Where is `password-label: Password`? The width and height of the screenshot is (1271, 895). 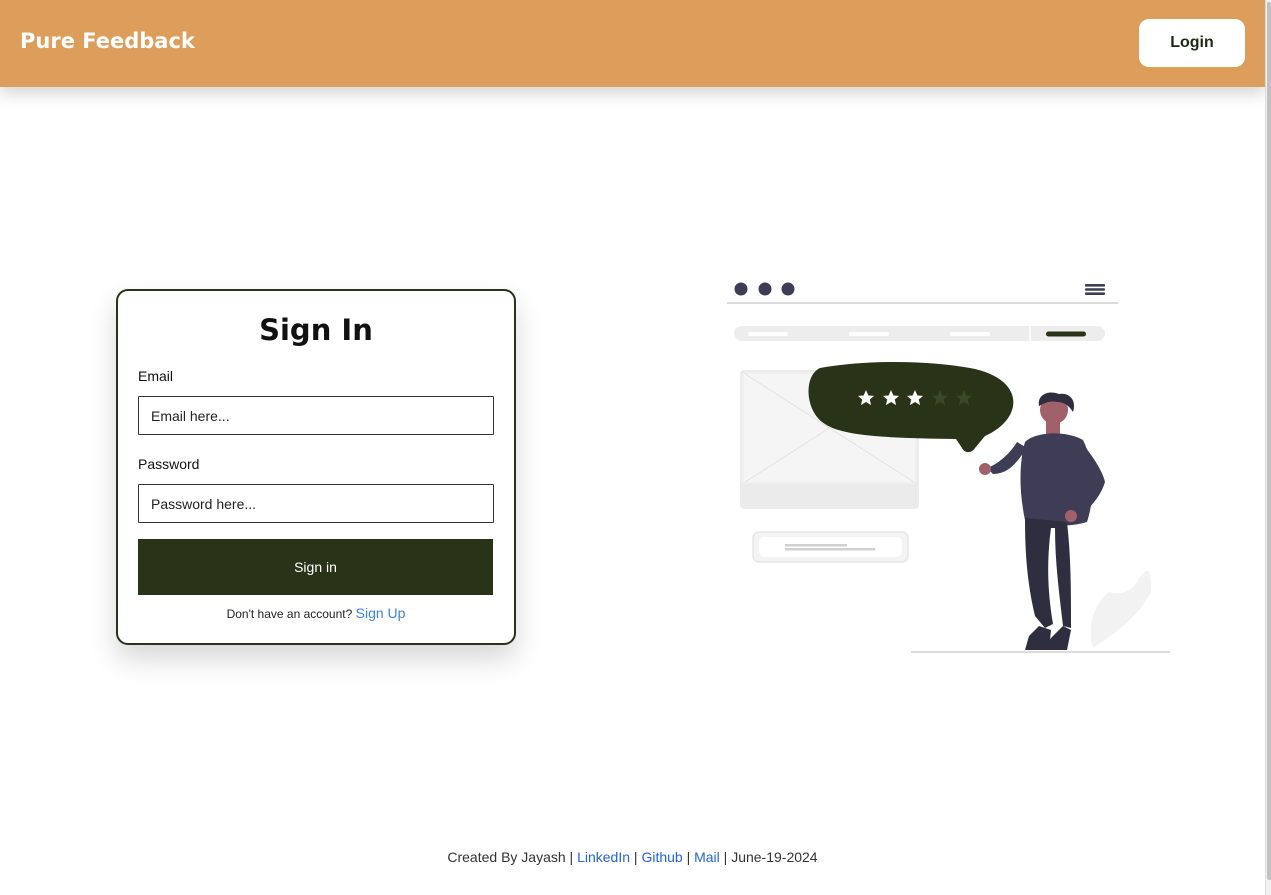
password-label: Password is located at coordinates (169, 464).